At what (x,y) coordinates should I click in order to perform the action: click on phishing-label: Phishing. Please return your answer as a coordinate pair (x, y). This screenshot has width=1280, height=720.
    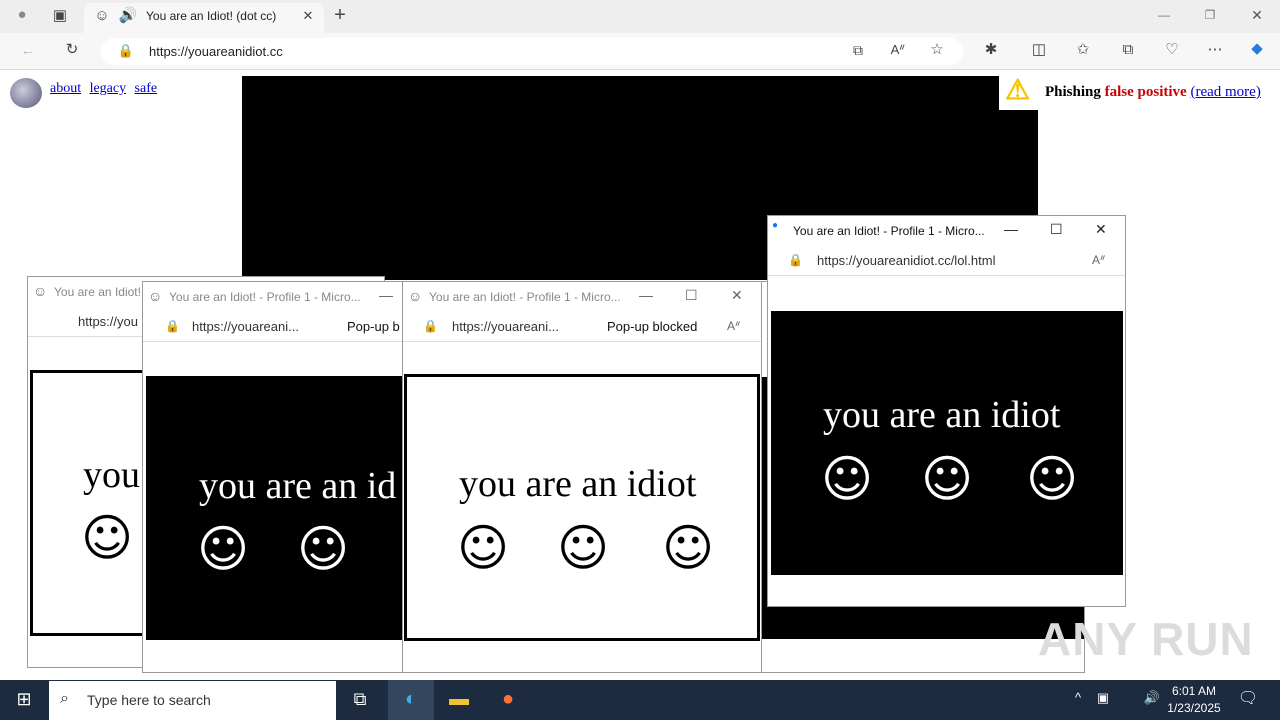
    Looking at the image, I should click on (1073, 92).